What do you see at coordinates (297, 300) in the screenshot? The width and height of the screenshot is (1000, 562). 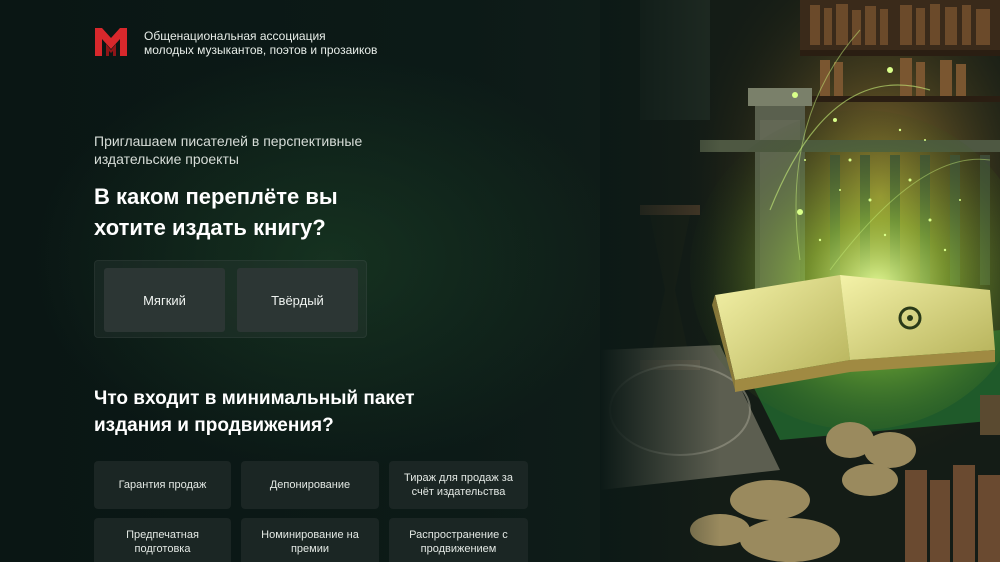 I see `hard-cover-button: Твёрдый` at bounding box center [297, 300].